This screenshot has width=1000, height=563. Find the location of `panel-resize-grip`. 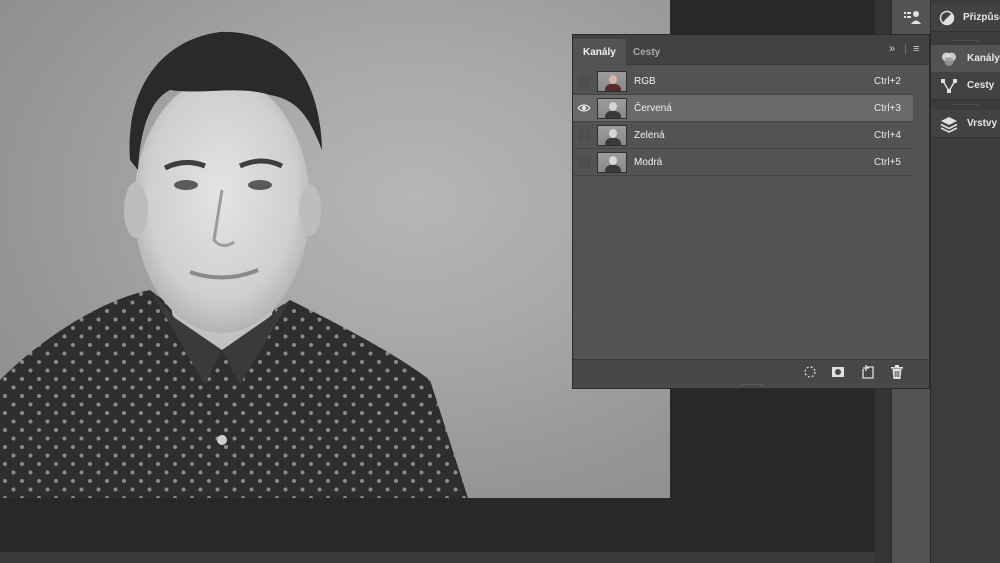

panel-resize-grip is located at coordinates (751, 385).